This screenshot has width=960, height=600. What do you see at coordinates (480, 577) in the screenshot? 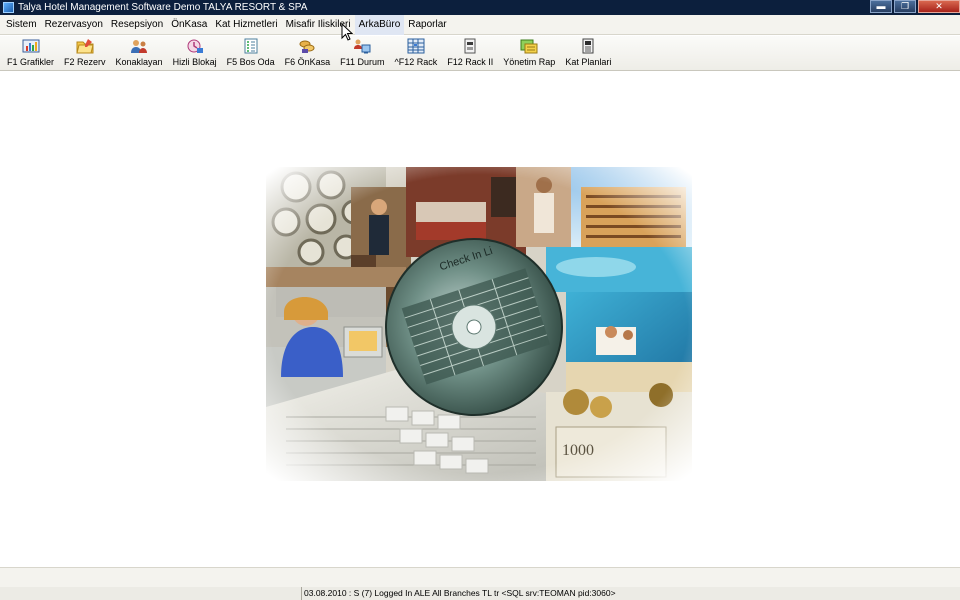
I see `status-bar-spacer` at bounding box center [480, 577].